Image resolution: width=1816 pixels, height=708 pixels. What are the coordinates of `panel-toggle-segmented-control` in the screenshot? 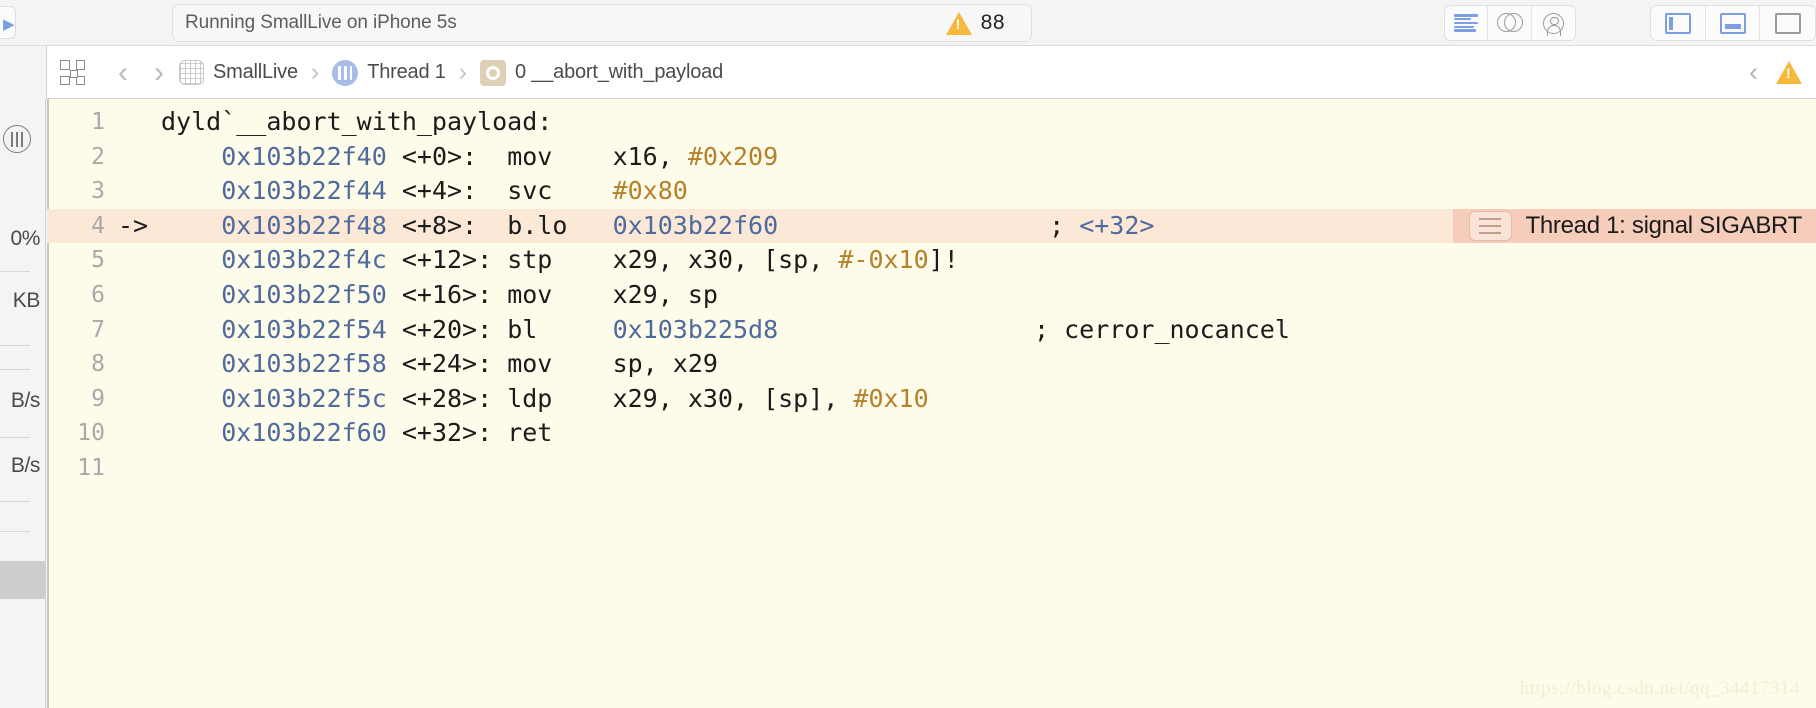 It's located at (1733, 23).